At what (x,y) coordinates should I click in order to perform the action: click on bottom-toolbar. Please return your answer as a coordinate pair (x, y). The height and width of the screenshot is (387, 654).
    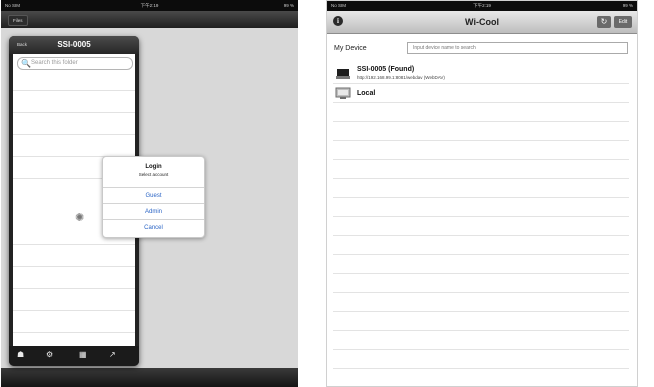
    Looking at the image, I should click on (149, 377).